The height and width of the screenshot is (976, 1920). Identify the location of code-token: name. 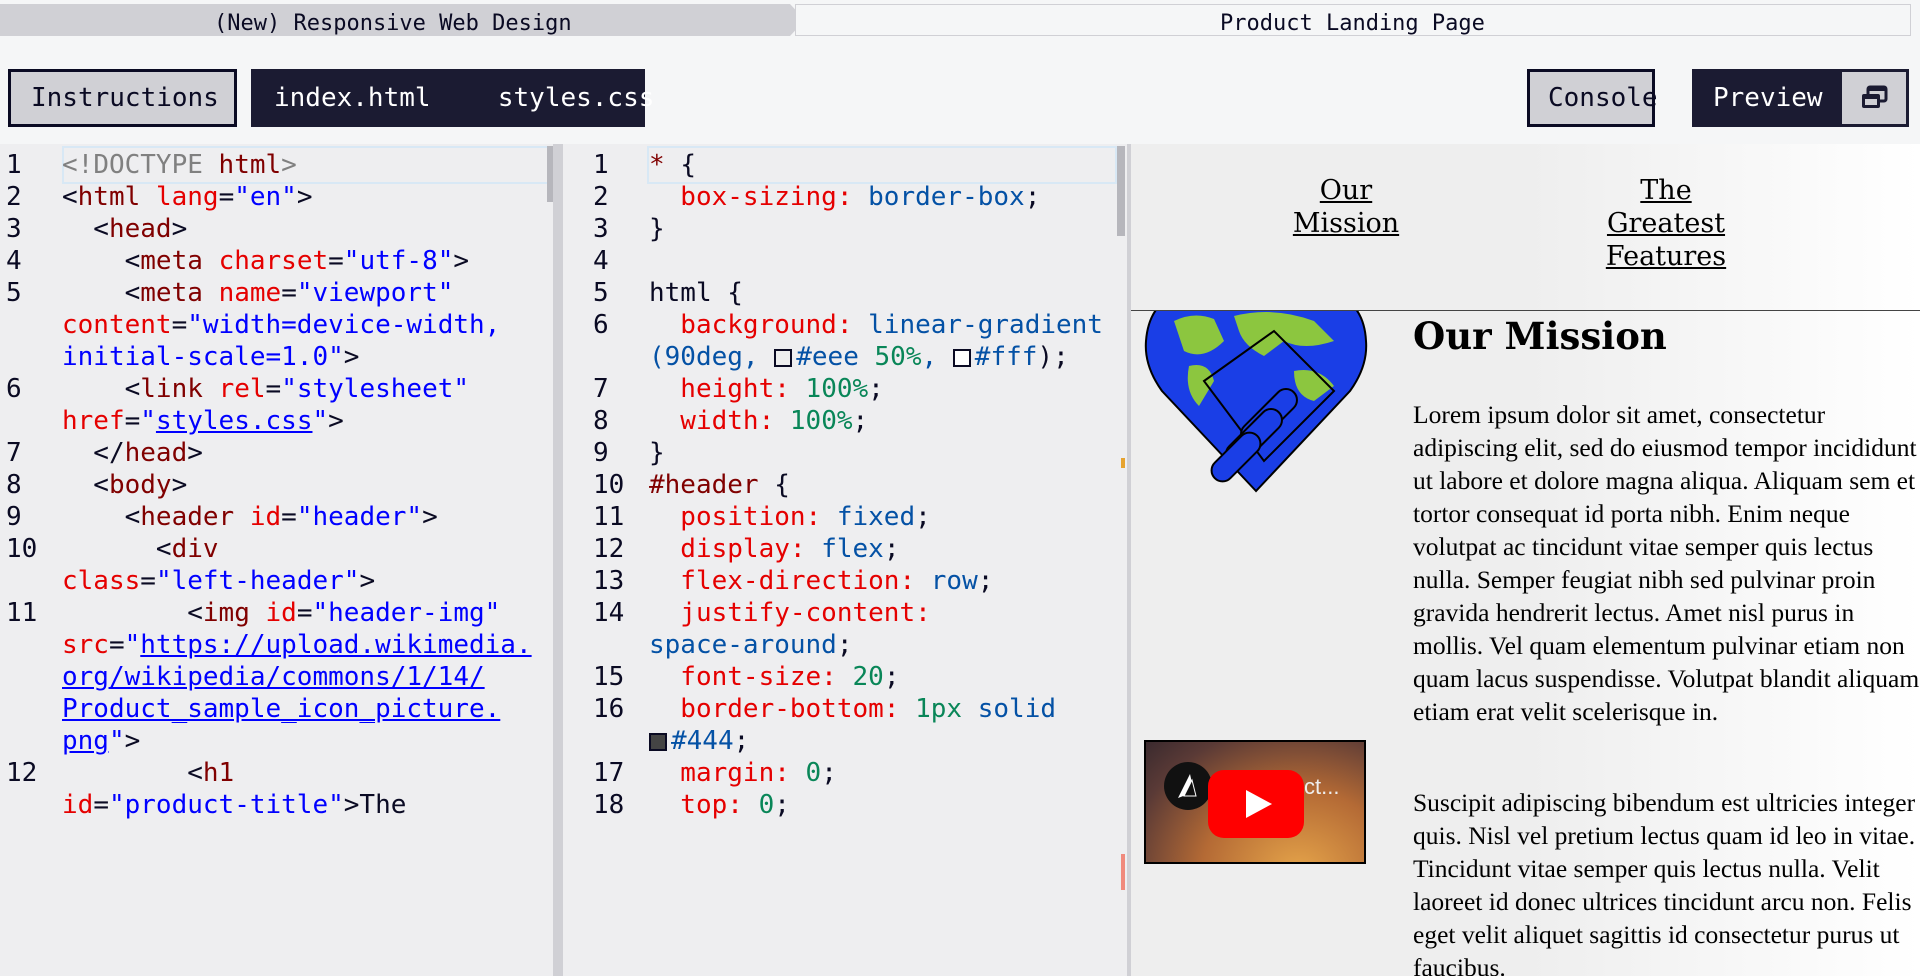
(250, 293).